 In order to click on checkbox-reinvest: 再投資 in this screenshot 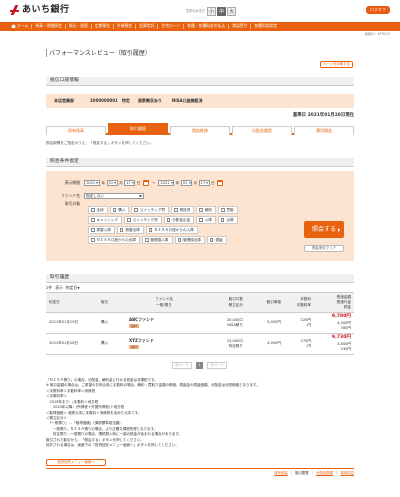, I will do `click(183, 210)`.